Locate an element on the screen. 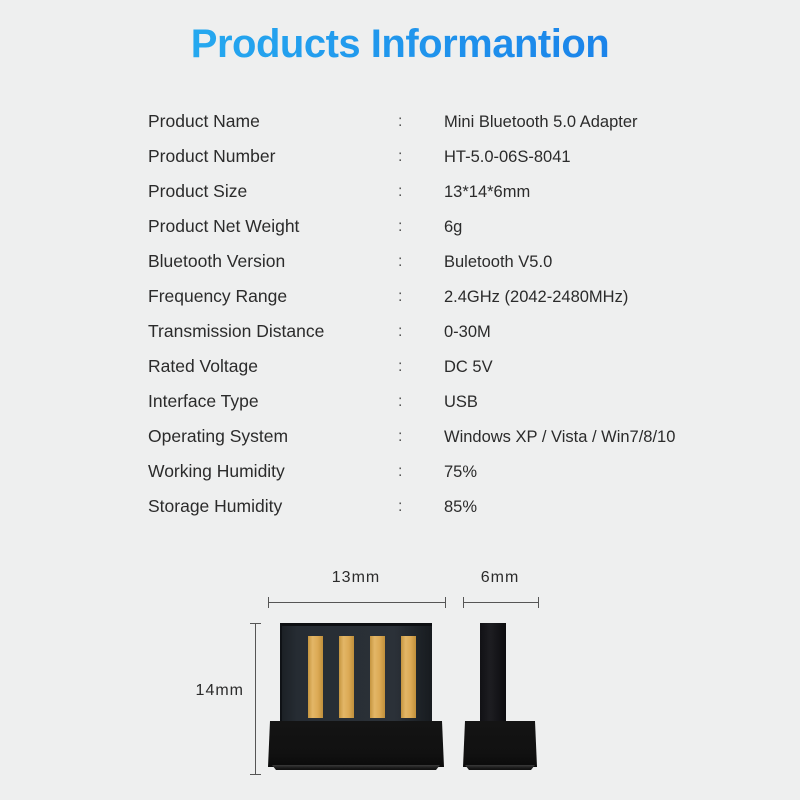 Image resolution: width=800 pixels, height=800 pixels. spec-label: Product Net Weight is located at coordinates (224, 226).